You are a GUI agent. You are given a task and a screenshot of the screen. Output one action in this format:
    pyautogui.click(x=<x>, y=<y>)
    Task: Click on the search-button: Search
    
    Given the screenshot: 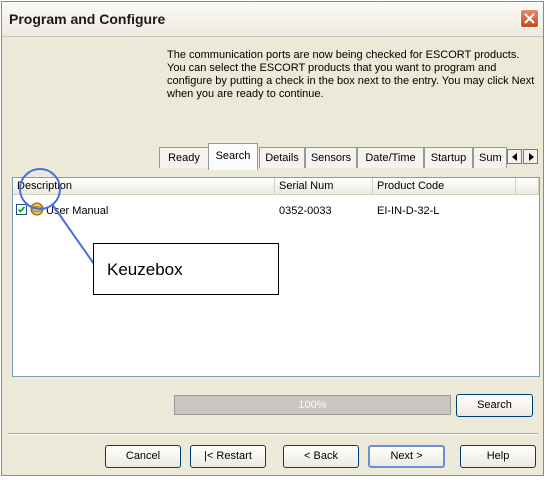 What is the action you would take?
    pyautogui.click(x=494, y=405)
    